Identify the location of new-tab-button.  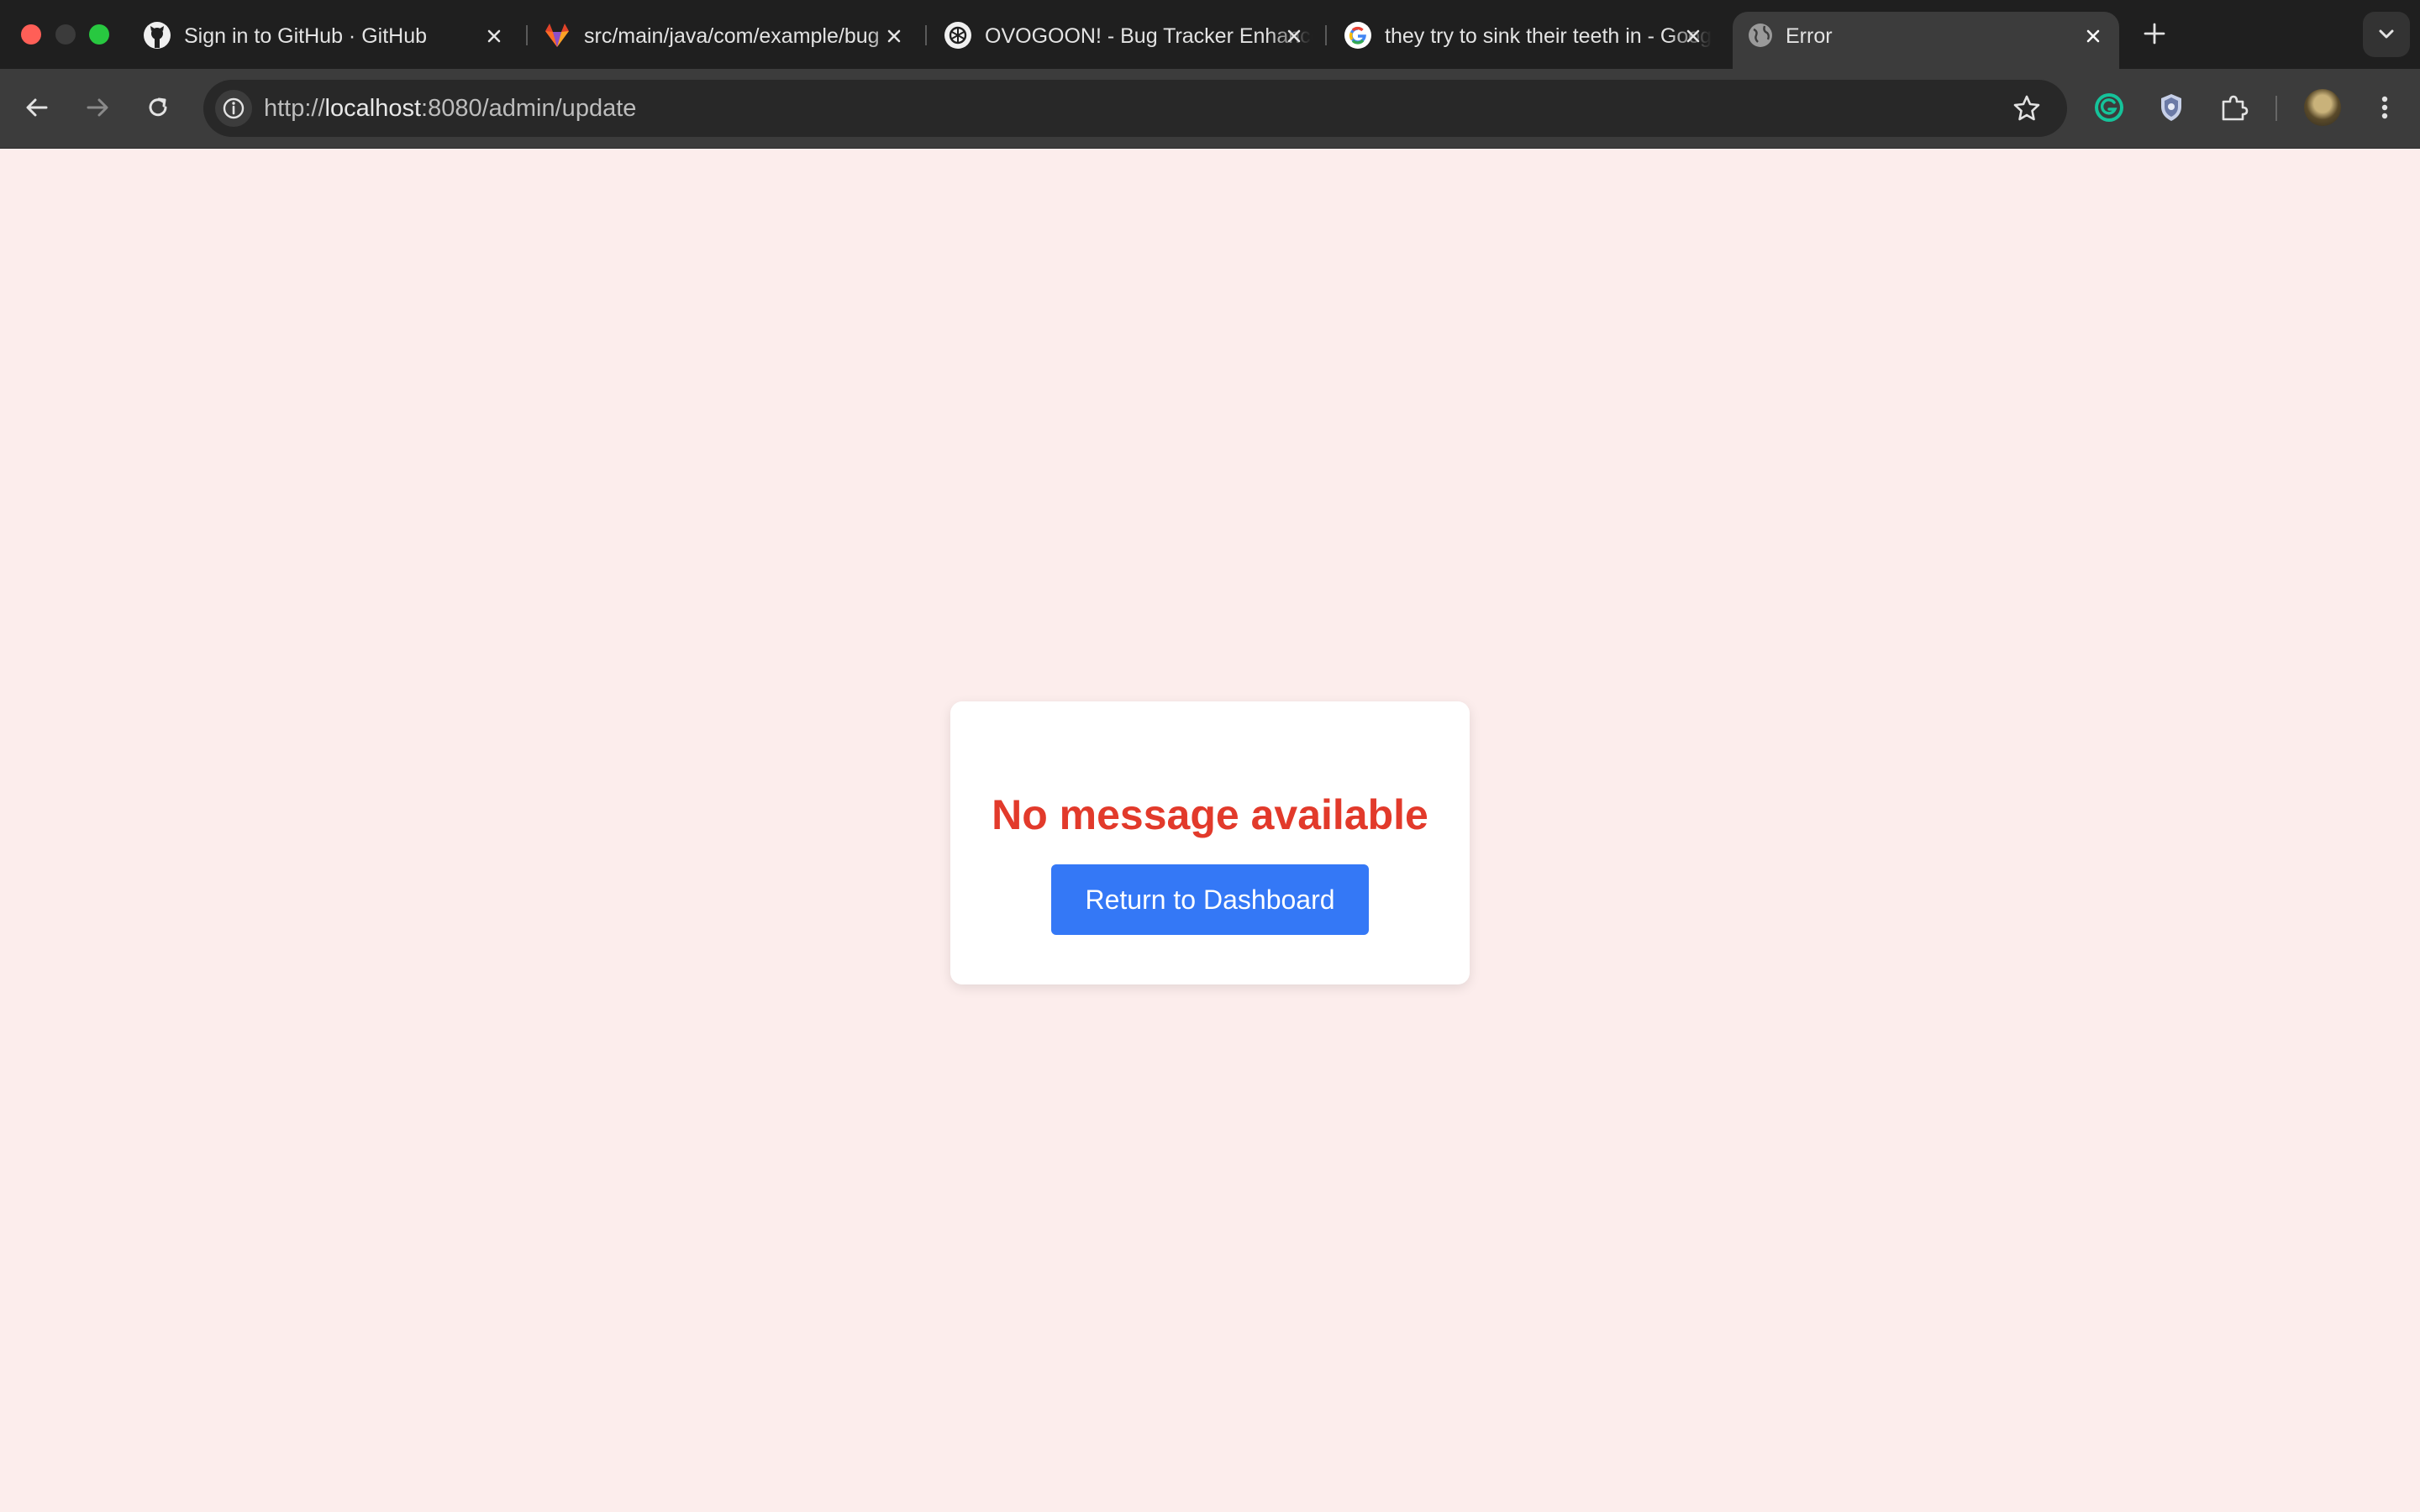
(2154, 33).